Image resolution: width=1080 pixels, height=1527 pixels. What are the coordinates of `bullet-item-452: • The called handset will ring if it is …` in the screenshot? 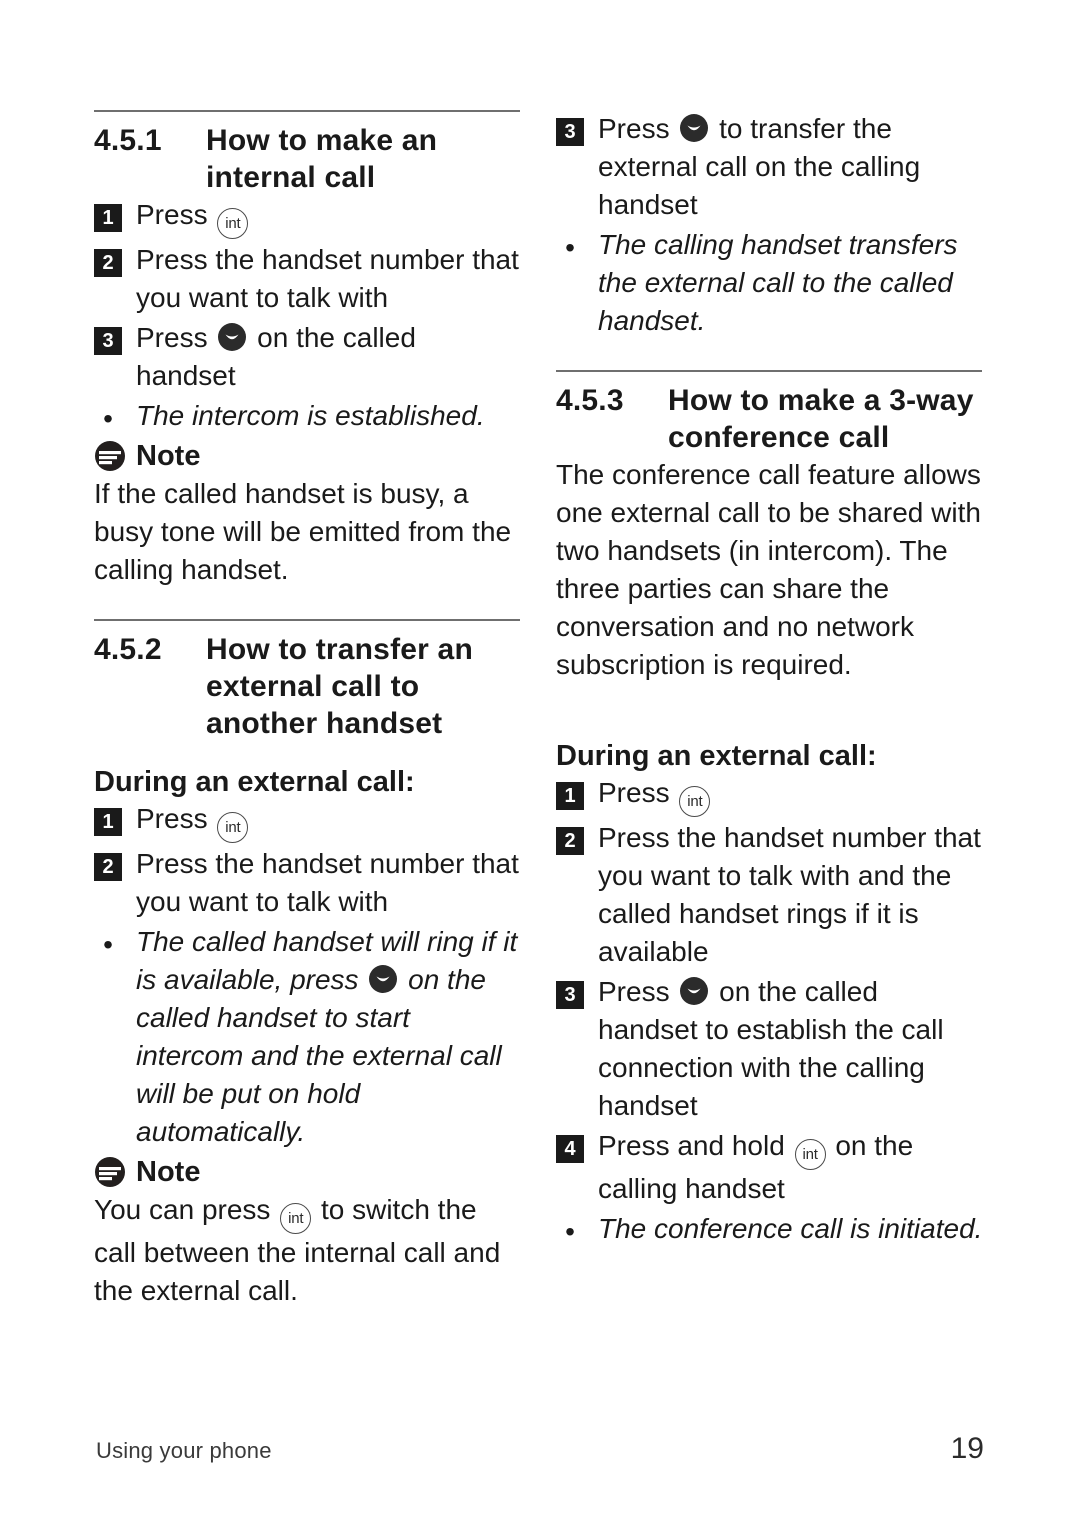 It's located at (308, 1037).